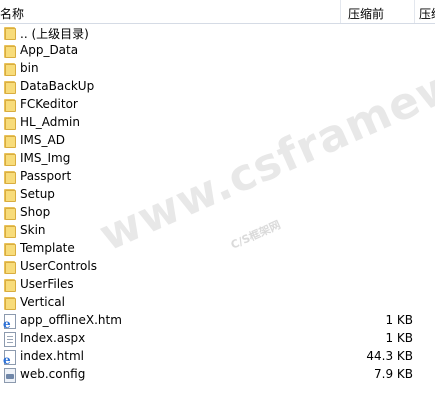 Image resolution: width=435 pixels, height=393 pixels. I want to click on file-name: Passport, so click(46, 176).